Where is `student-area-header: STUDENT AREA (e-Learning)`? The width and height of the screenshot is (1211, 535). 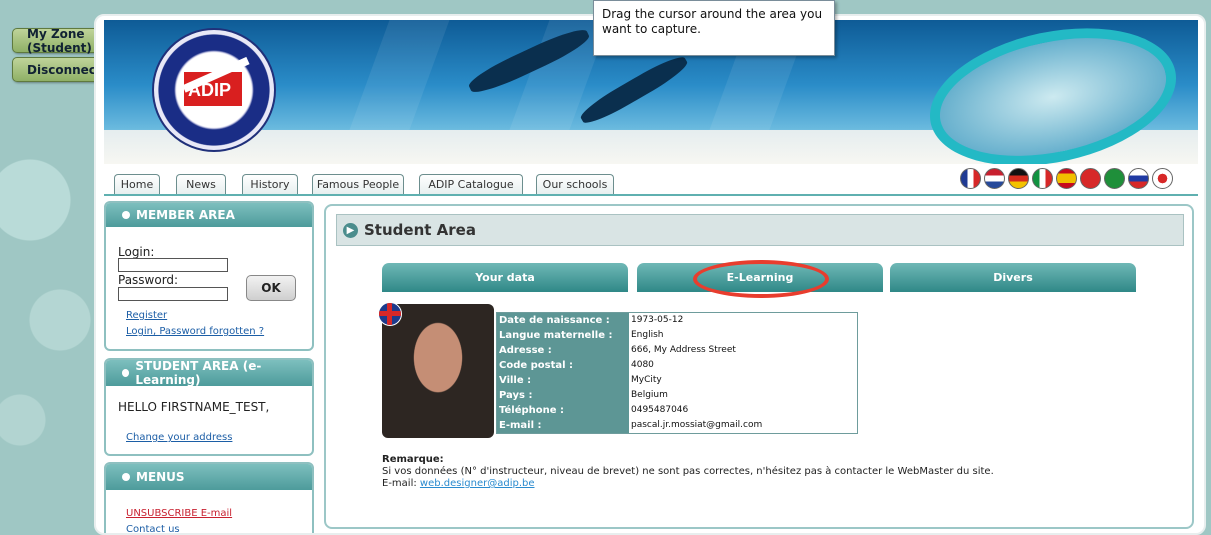 student-area-header: STUDENT AREA (e-Learning) is located at coordinates (209, 373).